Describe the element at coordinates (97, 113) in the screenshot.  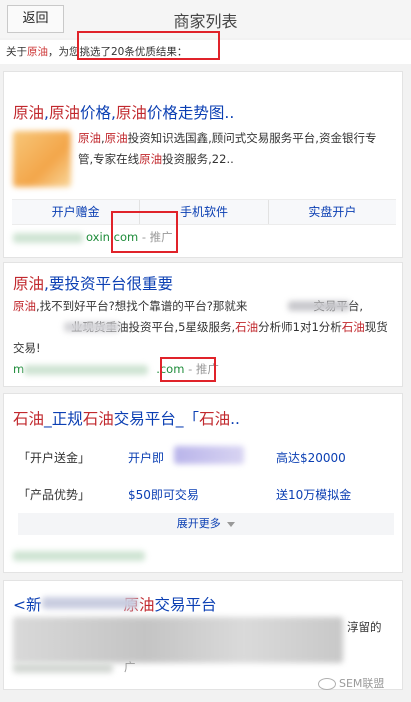
I see `title-text: 价格,` at that location.